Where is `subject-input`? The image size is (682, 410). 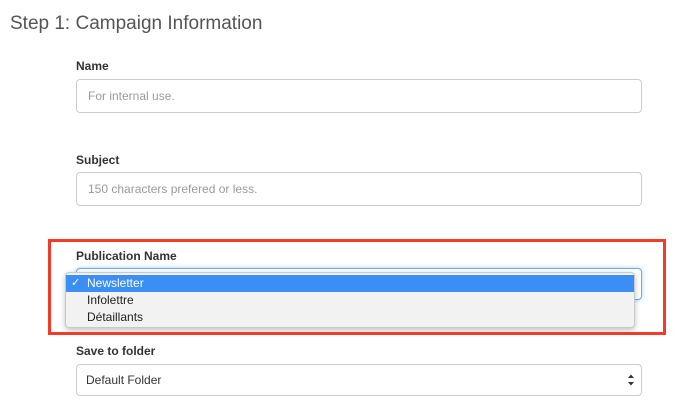 subject-input is located at coordinates (359, 189).